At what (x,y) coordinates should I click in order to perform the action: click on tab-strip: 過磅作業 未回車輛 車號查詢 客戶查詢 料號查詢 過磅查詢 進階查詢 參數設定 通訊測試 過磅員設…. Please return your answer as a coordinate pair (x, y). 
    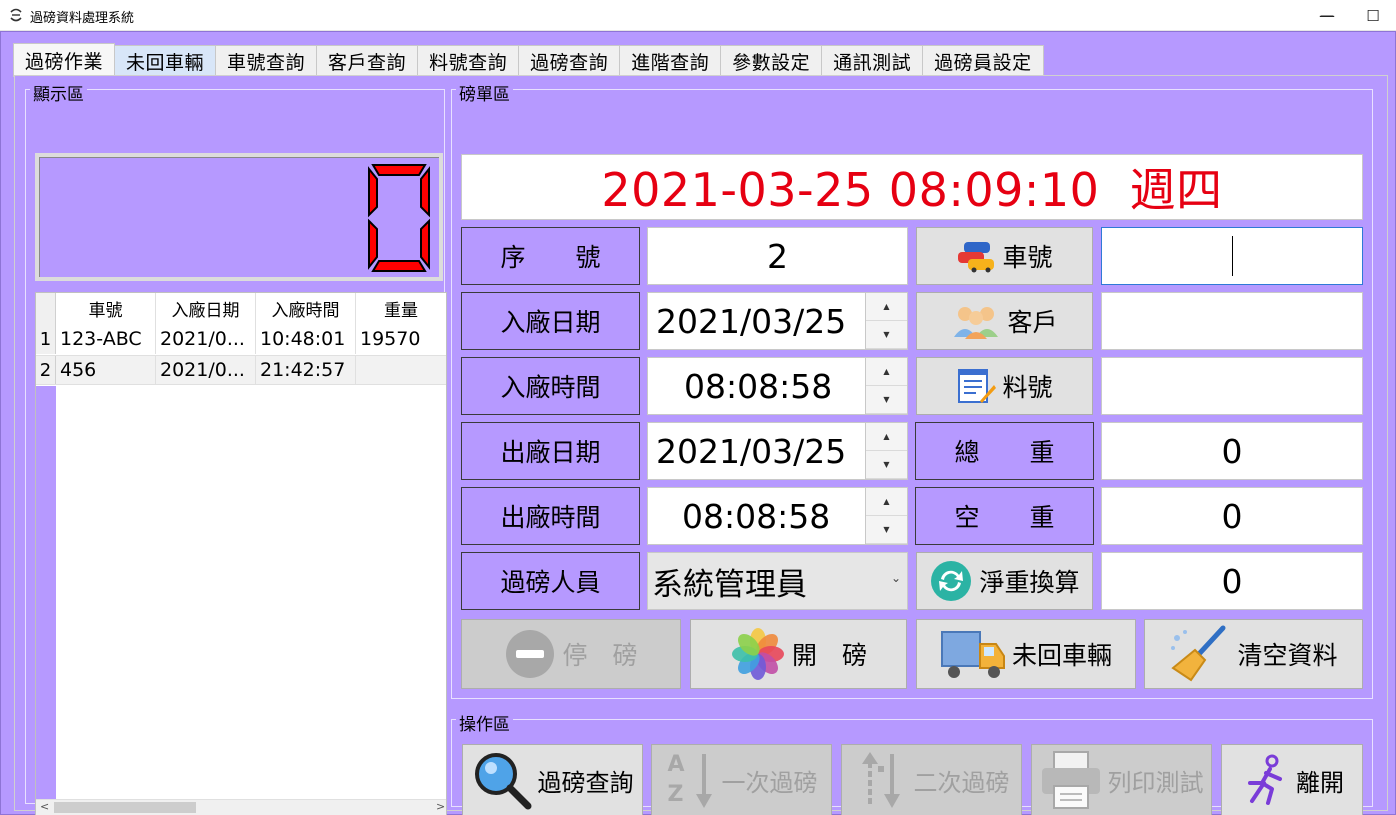
    Looking at the image, I should click on (528, 60).